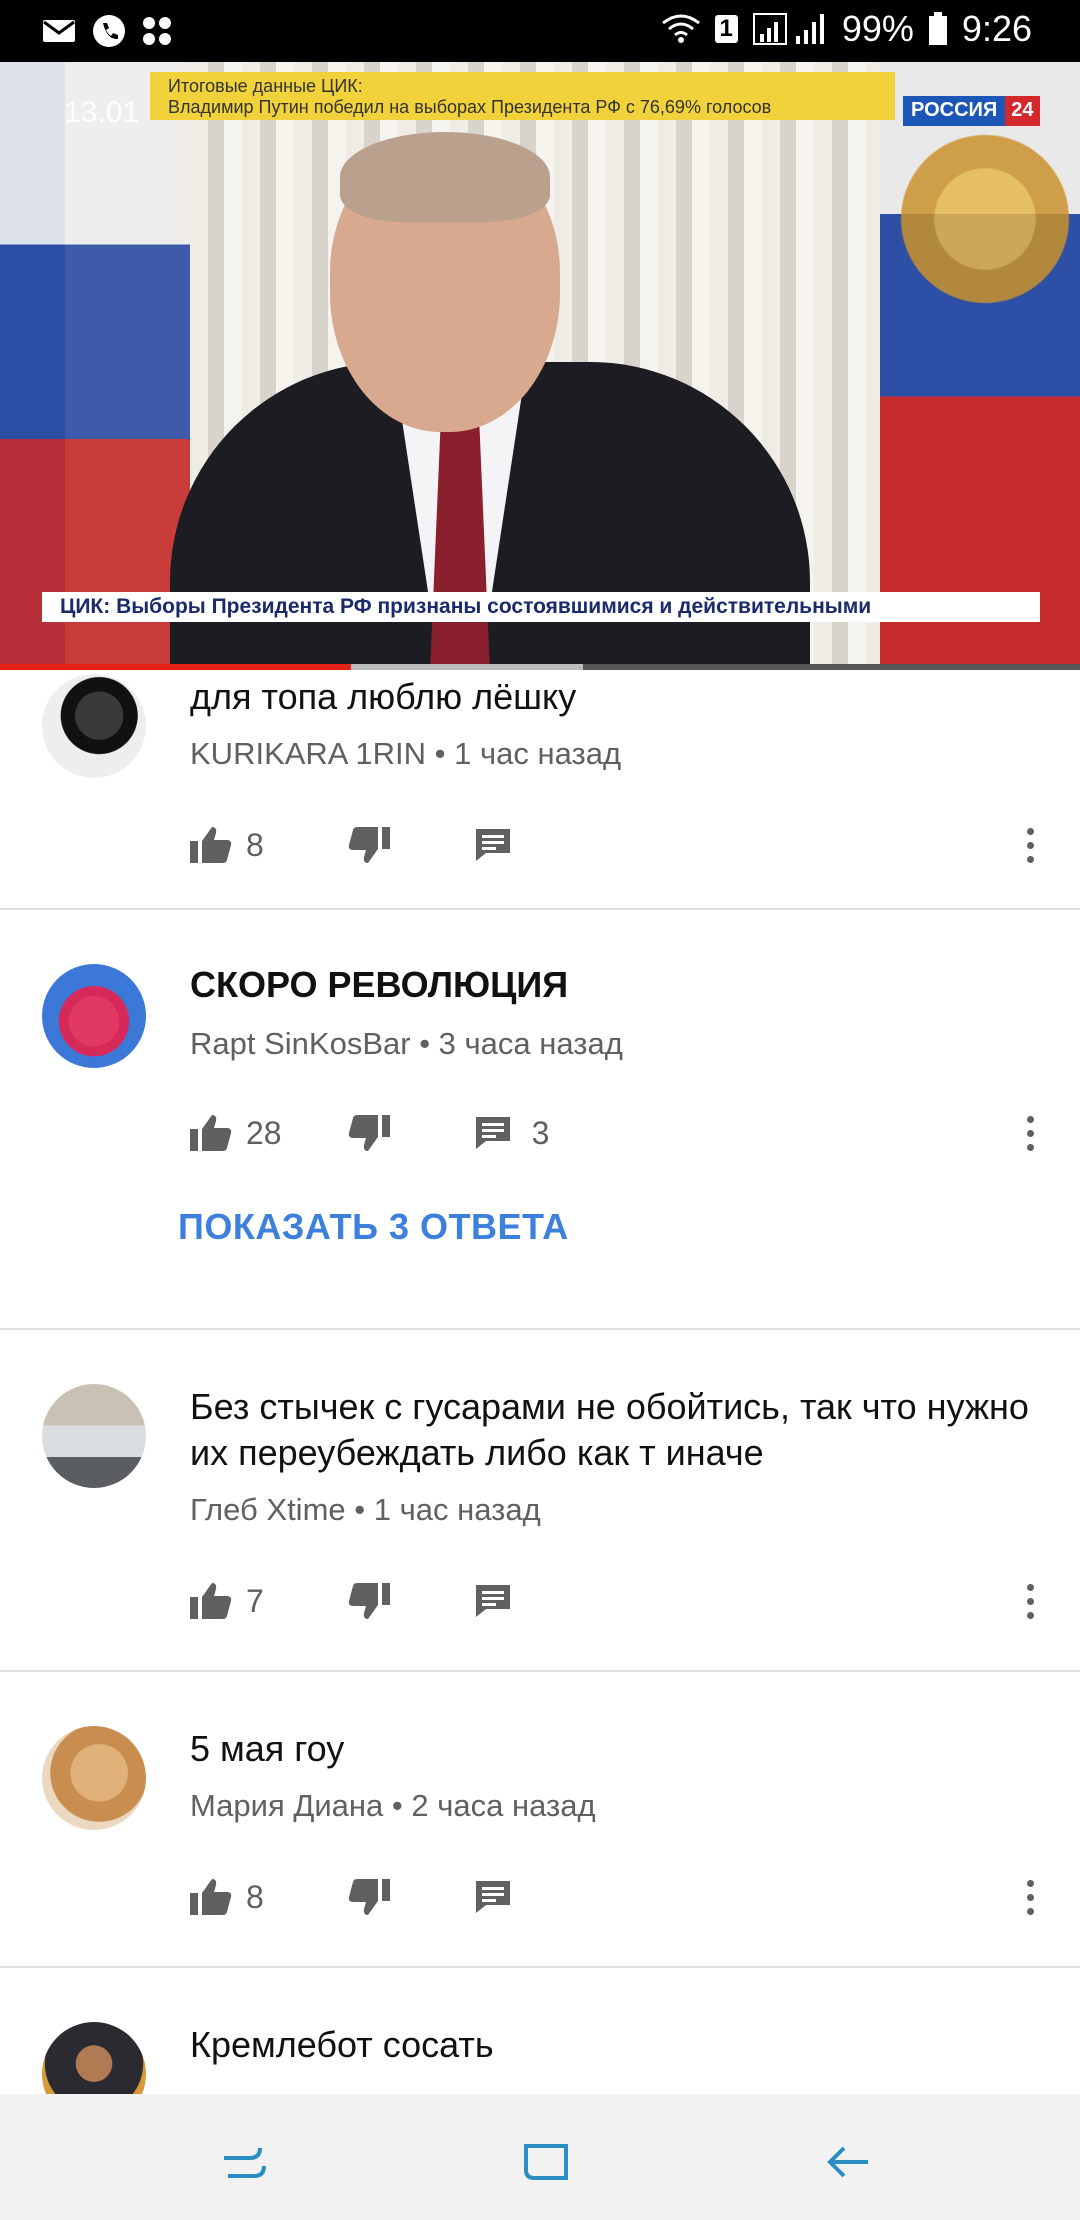  Describe the element at coordinates (255, 1600) in the screenshot. I see `like-count: 7` at that location.